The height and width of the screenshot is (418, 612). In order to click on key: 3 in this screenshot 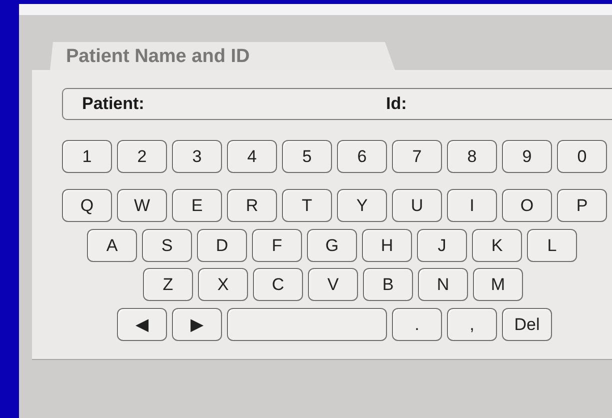, I will do `click(197, 156)`.